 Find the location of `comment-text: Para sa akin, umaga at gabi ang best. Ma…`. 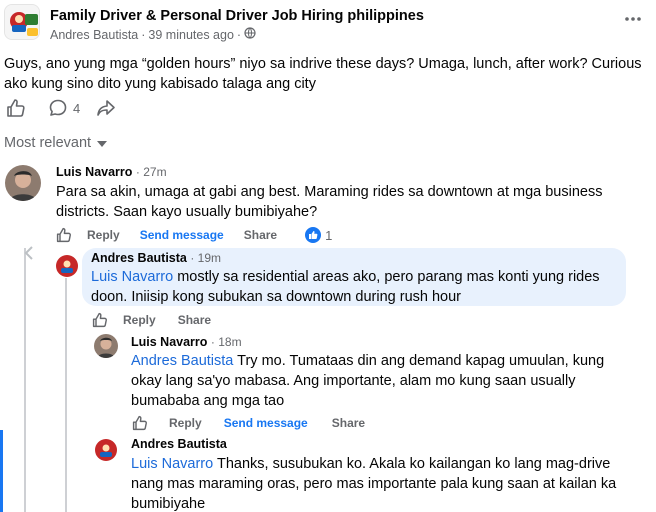

comment-text: Para sa akin, umaga at gabi ang best. Ma… is located at coordinates (329, 202).